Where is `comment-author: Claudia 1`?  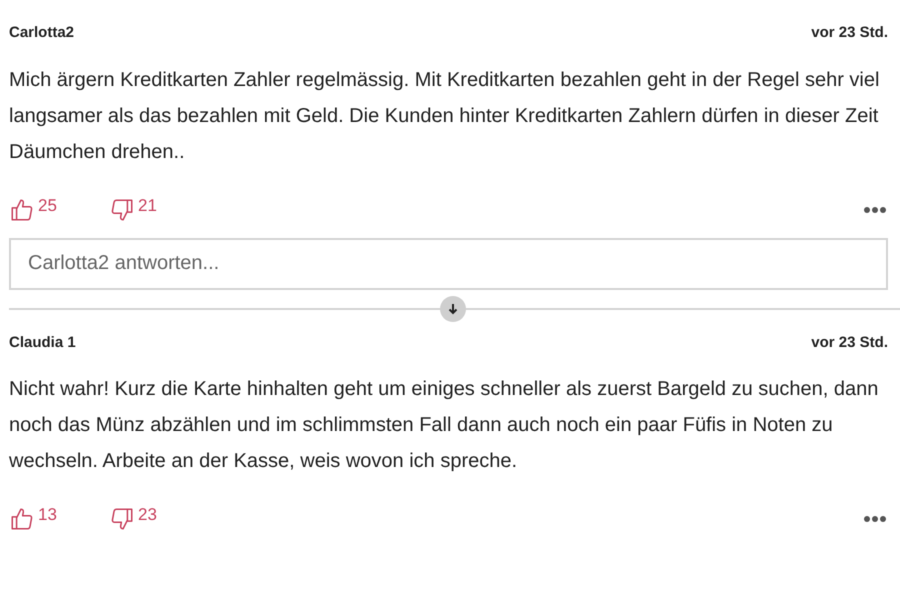 comment-author: Claudia 1 is located at coordinates (42, 342).